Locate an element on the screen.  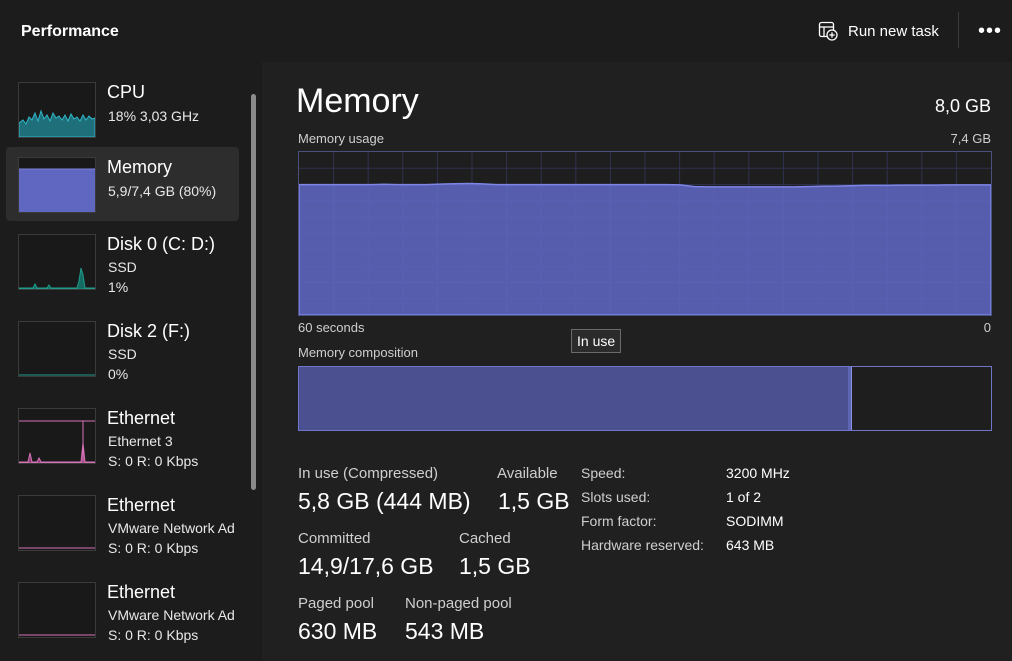
cached-label: Cached is located at coordinates (485, 538).